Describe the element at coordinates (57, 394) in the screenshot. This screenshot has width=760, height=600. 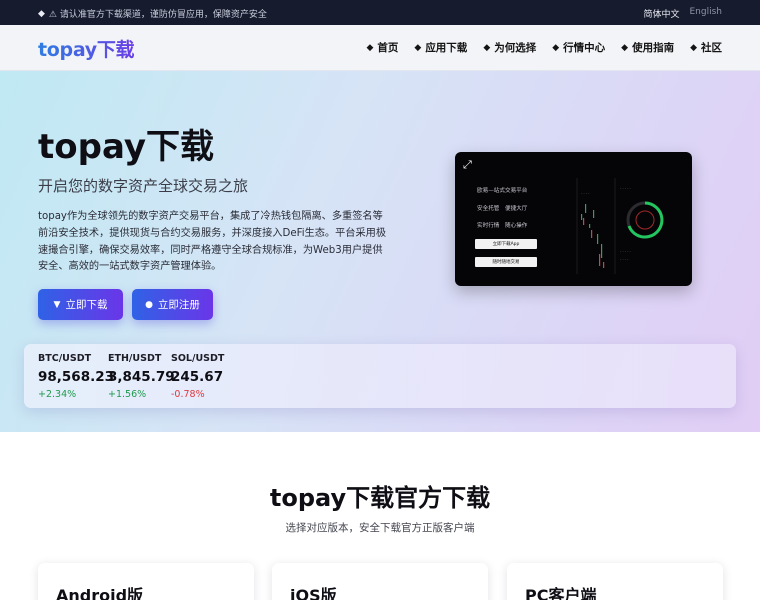
I see `ticker-change: +2.34%` at that location.